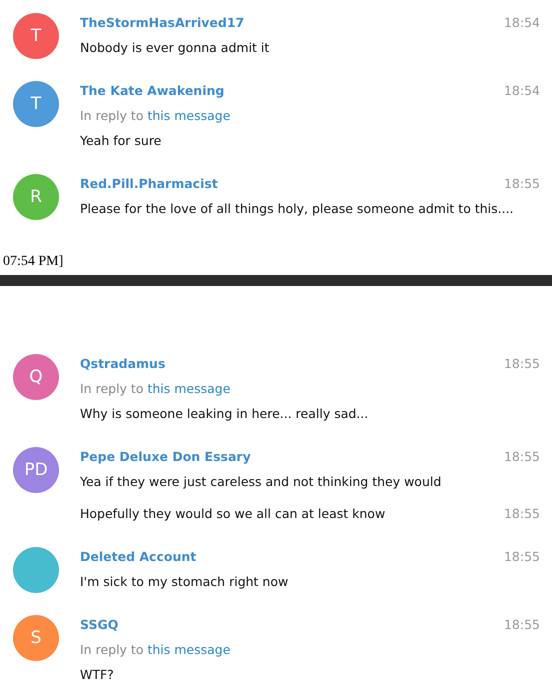 This screenshot has width=552, height=682. Describe the element at coordinates (33, 262) in the screenshot. I see `timestamp-caption: 07:54 PM]` at that location.